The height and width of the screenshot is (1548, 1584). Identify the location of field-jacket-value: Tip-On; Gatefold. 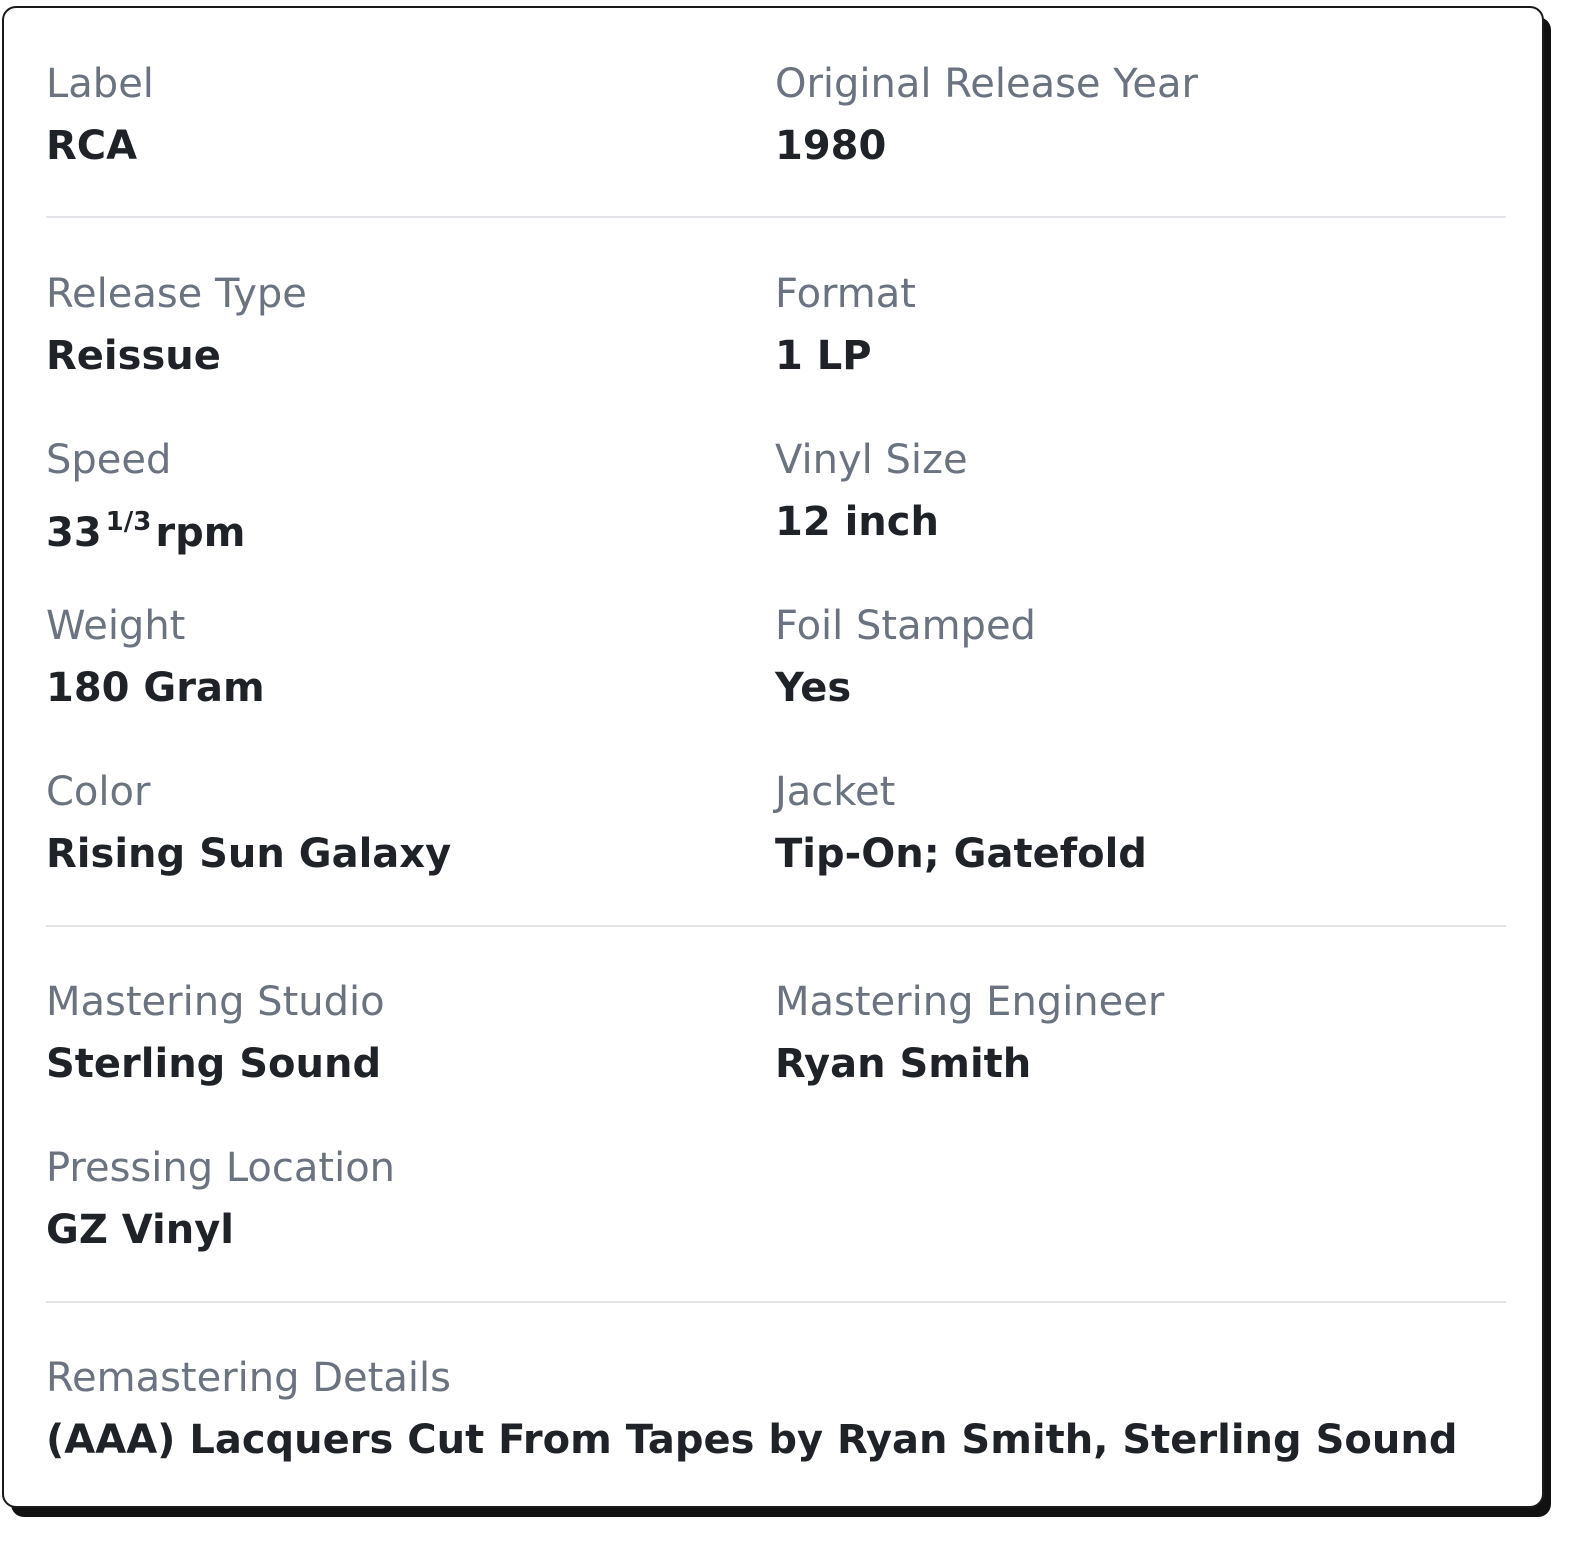
(961, 854).